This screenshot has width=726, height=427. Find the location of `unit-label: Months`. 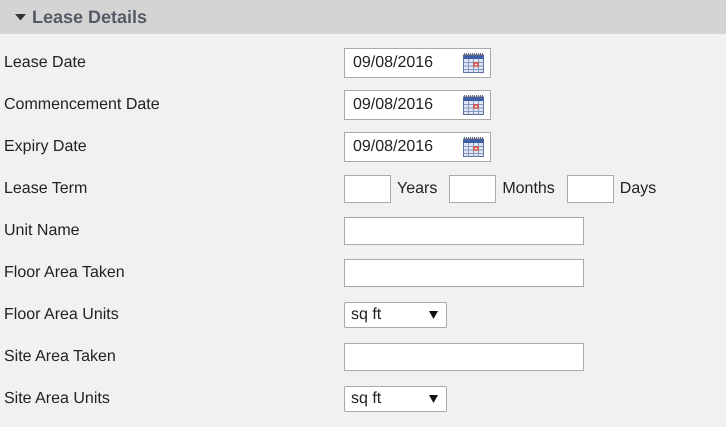

unit-label: Months is located at coordinates (528, 189).